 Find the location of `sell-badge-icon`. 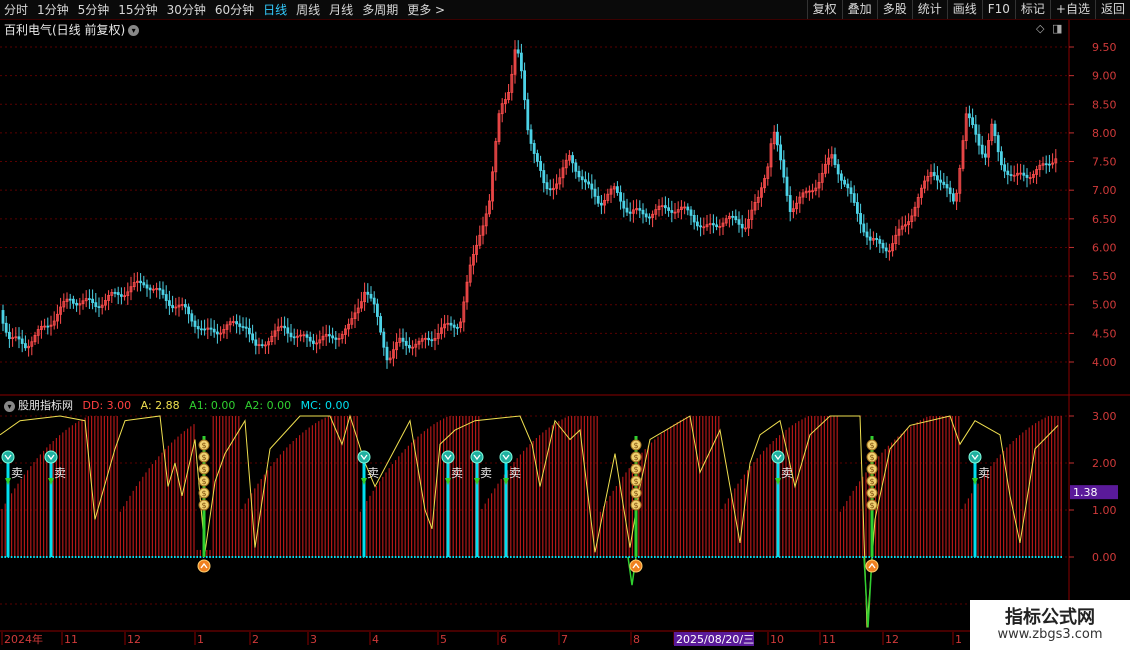

sell-badge-icon is located at coordinates (51, 457).